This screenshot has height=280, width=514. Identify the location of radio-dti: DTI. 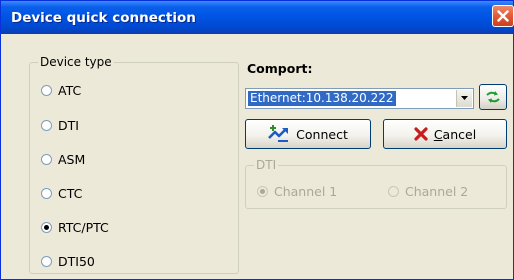
(60, 125).